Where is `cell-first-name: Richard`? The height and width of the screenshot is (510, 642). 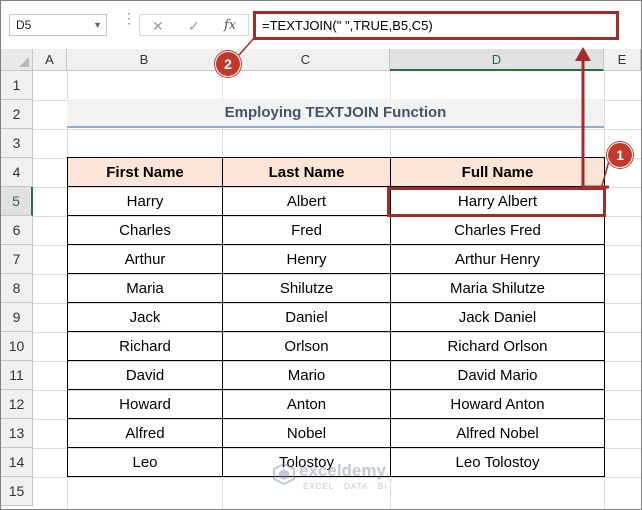 cell-first-name: Richard is located at coordinates (145, 346).